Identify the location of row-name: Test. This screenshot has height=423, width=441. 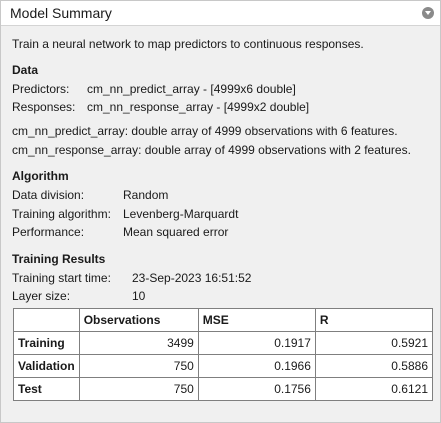
(46, 389).